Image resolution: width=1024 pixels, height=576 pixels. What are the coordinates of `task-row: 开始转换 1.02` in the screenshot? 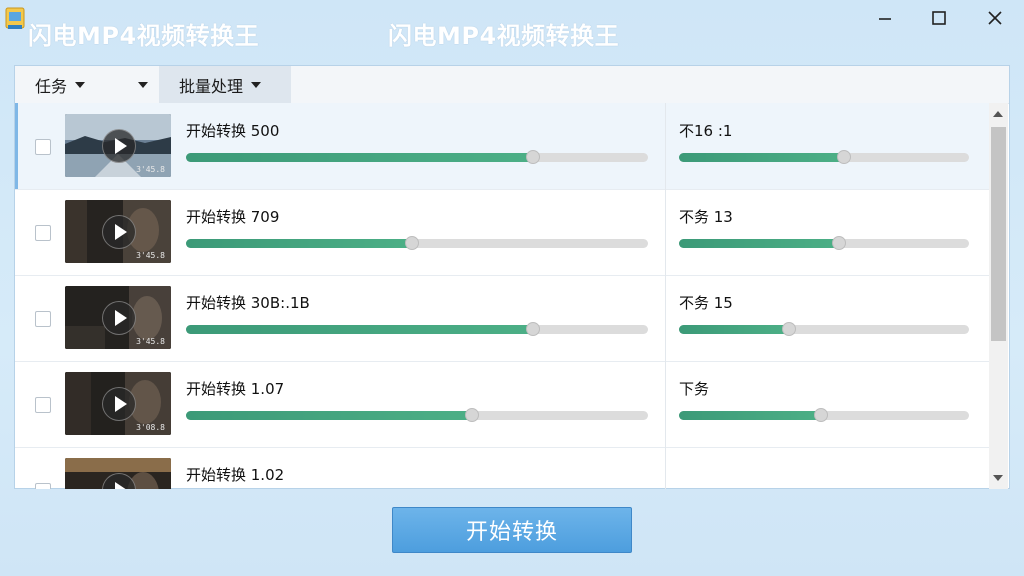 It's located at (502, 468).